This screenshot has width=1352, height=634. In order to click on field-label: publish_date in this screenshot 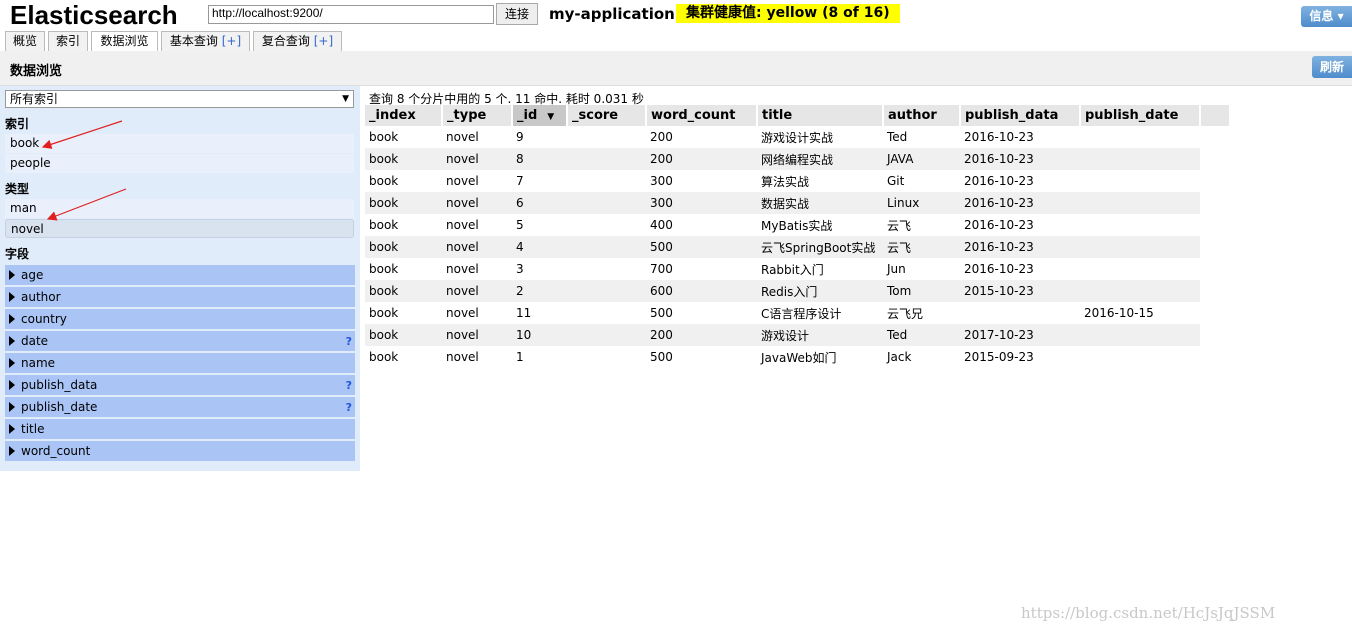, I will do `click(59, 407)`.